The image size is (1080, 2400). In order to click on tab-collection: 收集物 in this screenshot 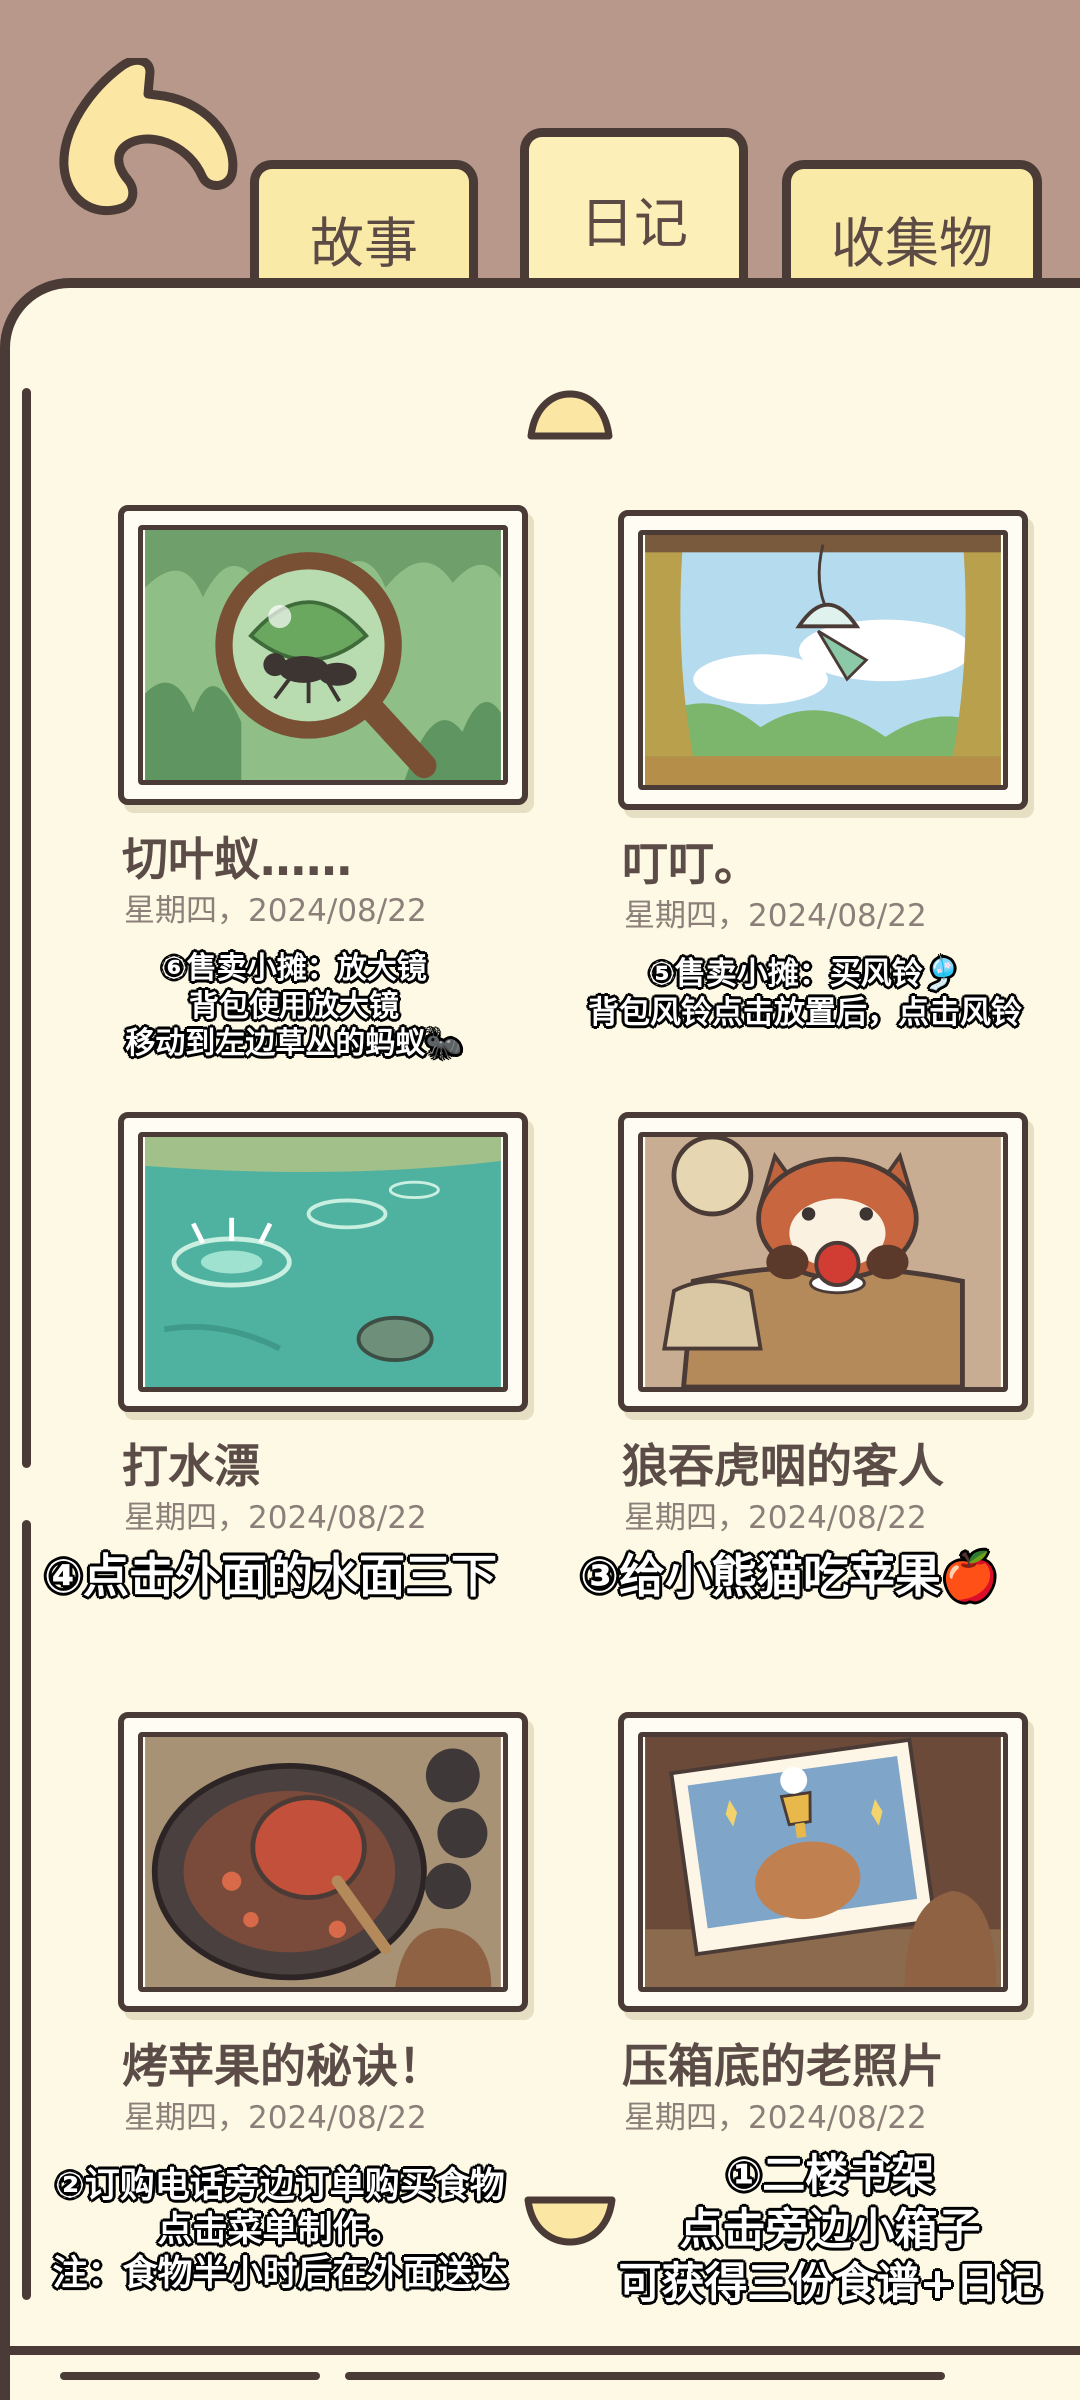, I will do `click(912, 225)`.